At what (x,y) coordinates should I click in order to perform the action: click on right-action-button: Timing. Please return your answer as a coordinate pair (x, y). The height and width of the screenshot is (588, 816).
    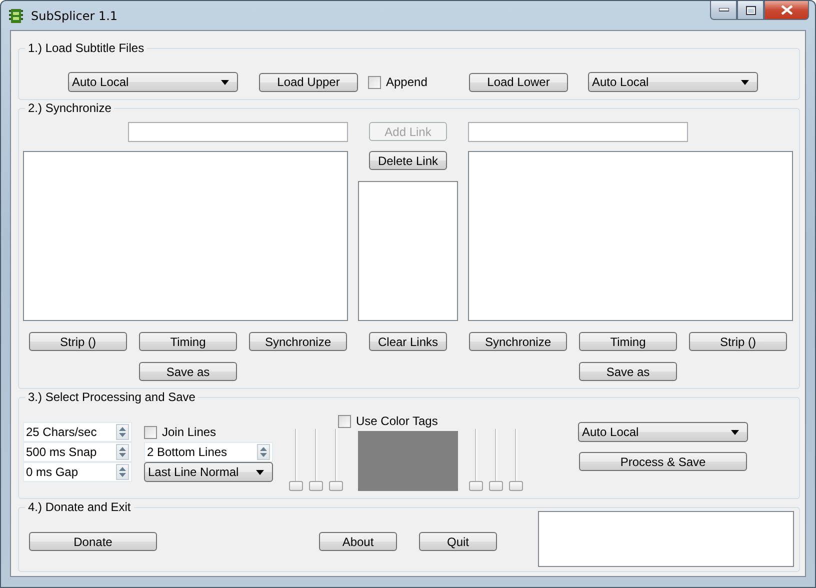
    Looking at the image, I should click on (628, 341).